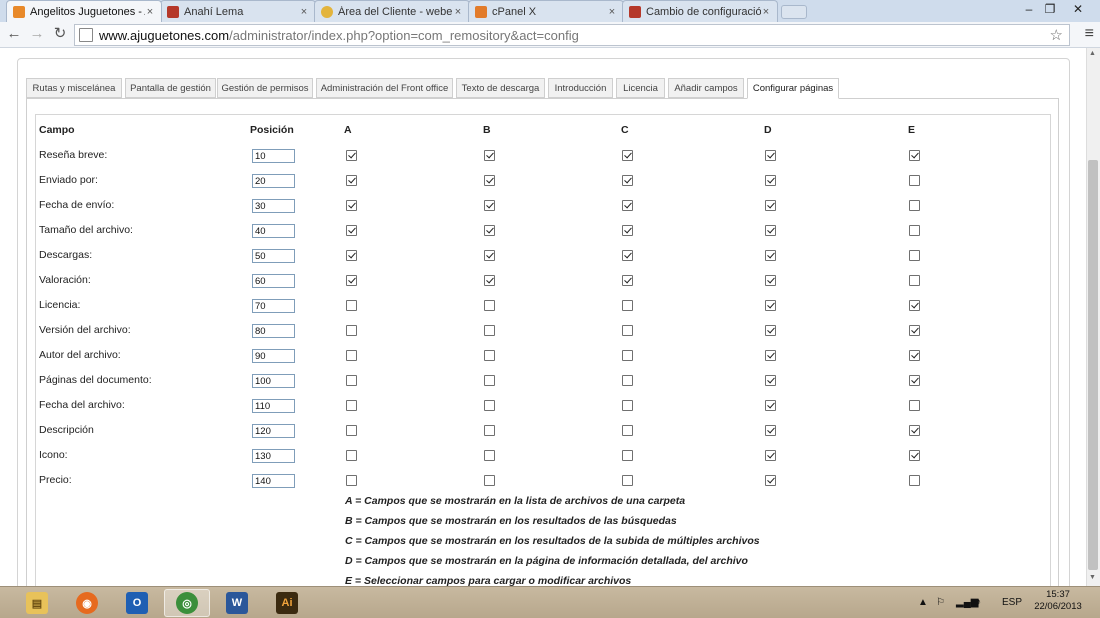 Image resolution: width=1100 pixels, height=618 pixels. Describe the element at coordinates (14, 34) in the screenshot. I see `back-arrow-icon: ←` at that location.